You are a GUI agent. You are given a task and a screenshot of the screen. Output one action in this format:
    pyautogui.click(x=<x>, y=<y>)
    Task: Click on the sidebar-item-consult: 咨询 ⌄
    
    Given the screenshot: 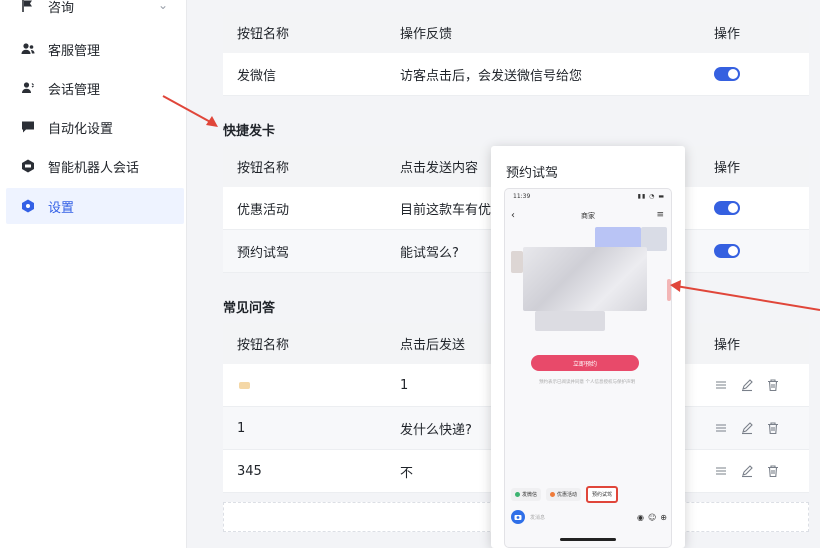 What is the action you would take?
    pyautogui.click(x=95, y=12)
    